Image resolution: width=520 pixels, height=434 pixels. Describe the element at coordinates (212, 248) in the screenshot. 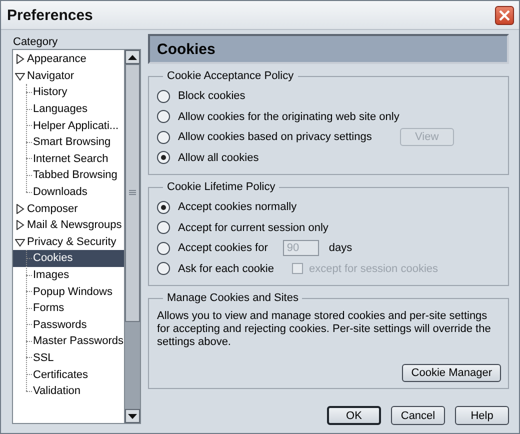

I see `radio-option: Accept cookies for` at that location.